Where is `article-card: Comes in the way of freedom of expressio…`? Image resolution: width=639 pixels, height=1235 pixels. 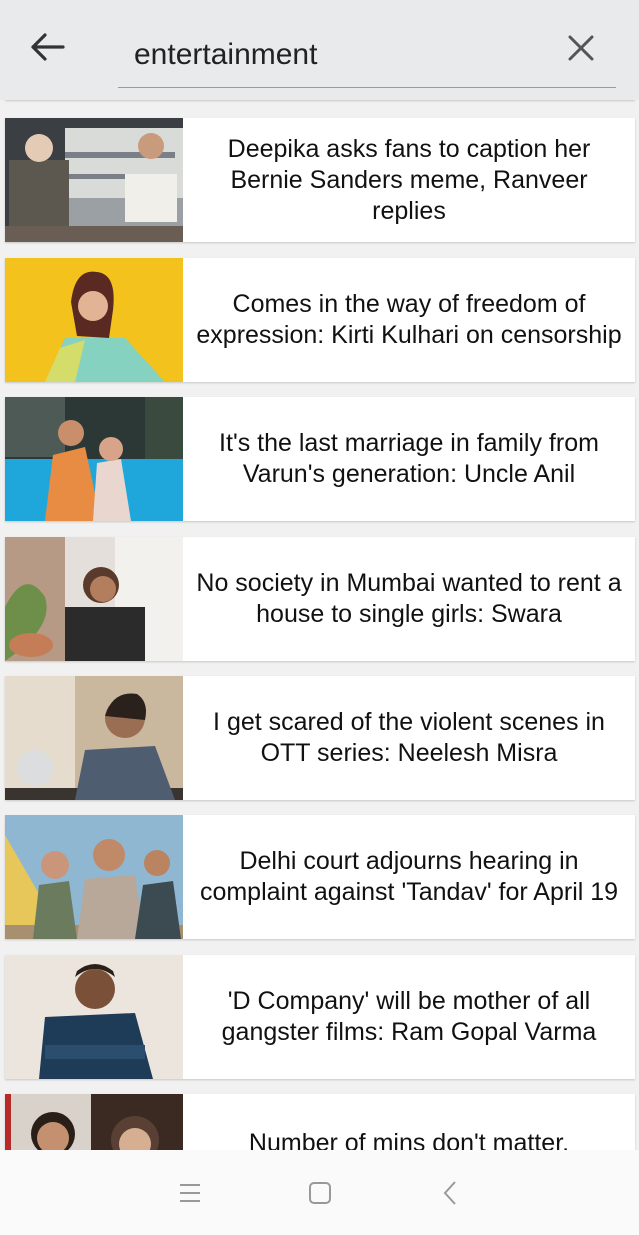 article-card: Comes in the way of freedom of expressio… is located at coordinates (320, 320).